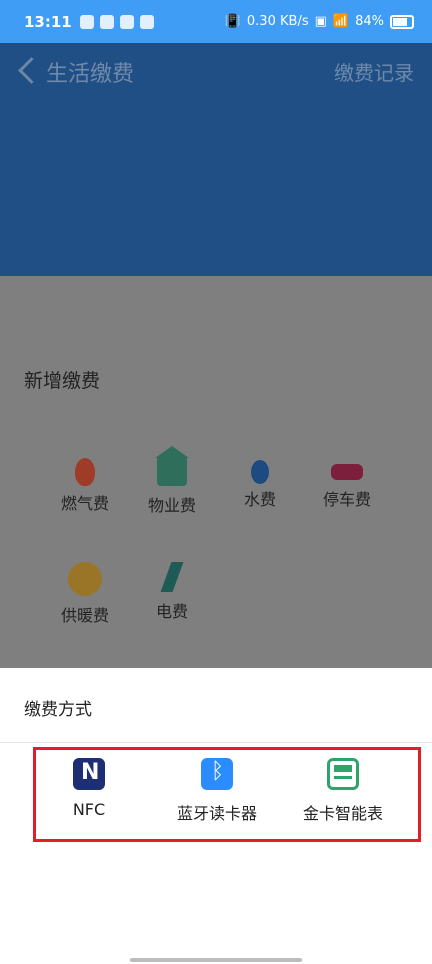 The width and height of the screenshot is (432, 964). I want to click on method-label: NFC, so click(89, 809).